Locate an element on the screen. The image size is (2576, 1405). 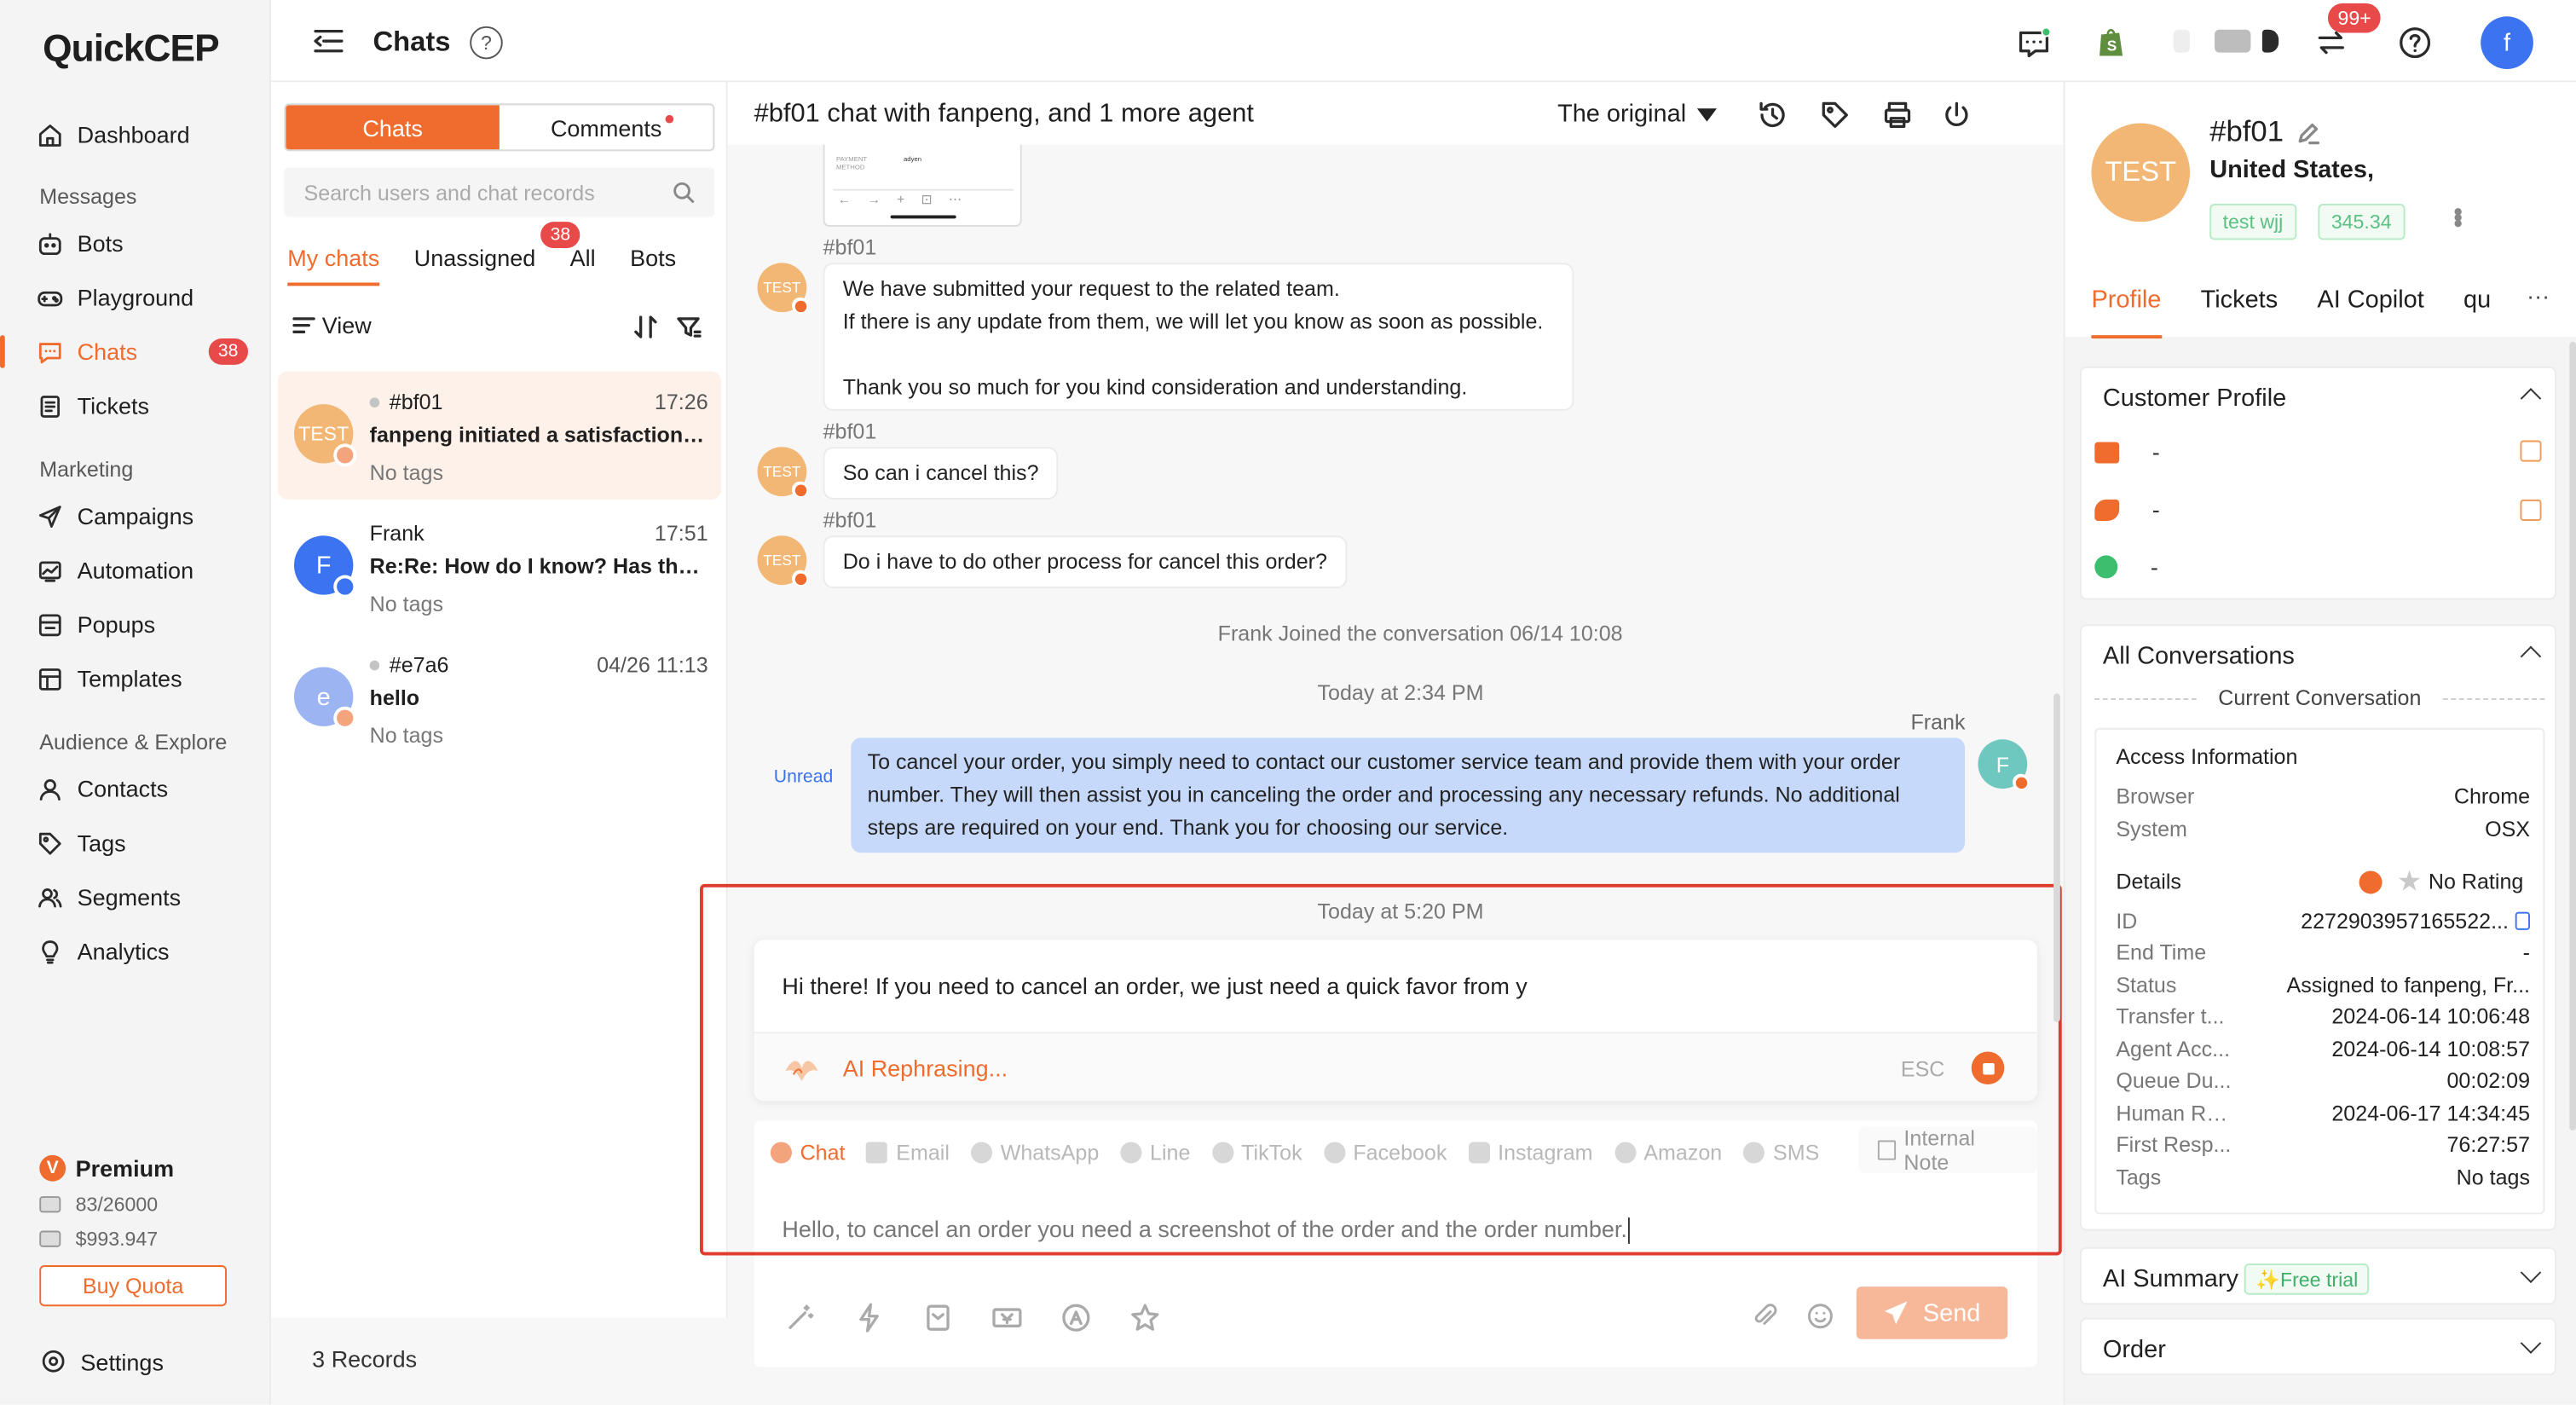
mail-icon is located at coordinates (2107, 452).